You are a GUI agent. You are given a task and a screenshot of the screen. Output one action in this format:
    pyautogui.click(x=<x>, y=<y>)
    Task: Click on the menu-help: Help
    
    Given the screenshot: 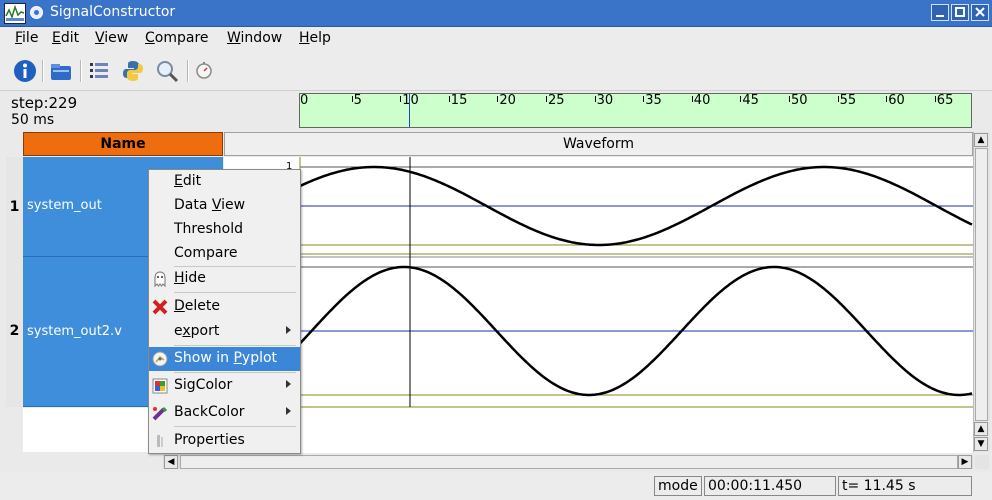 What is the action you would take?
    pyautogui.click(x=315, y=38)
    